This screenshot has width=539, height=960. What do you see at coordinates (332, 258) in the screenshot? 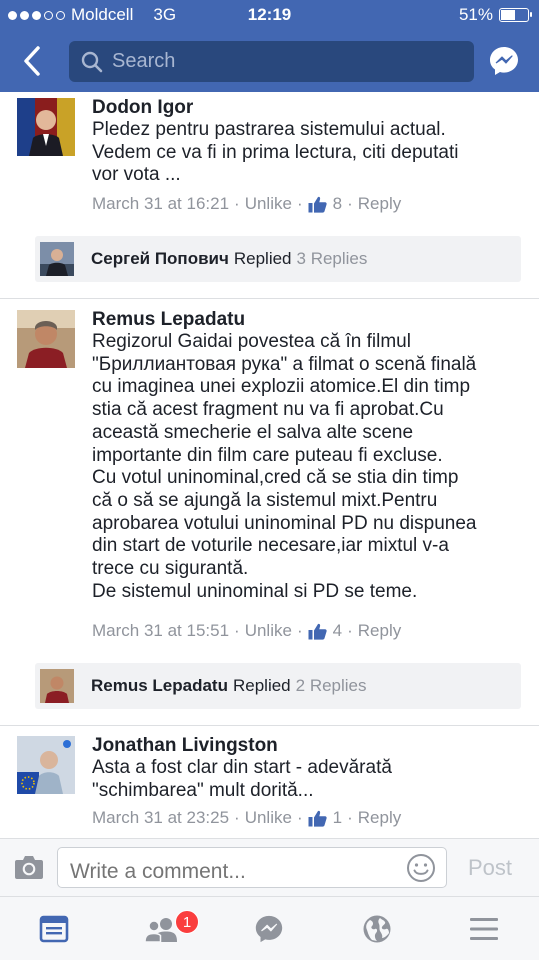
I see `replies-count: 3 Replies` at bounding box center [332, 258].